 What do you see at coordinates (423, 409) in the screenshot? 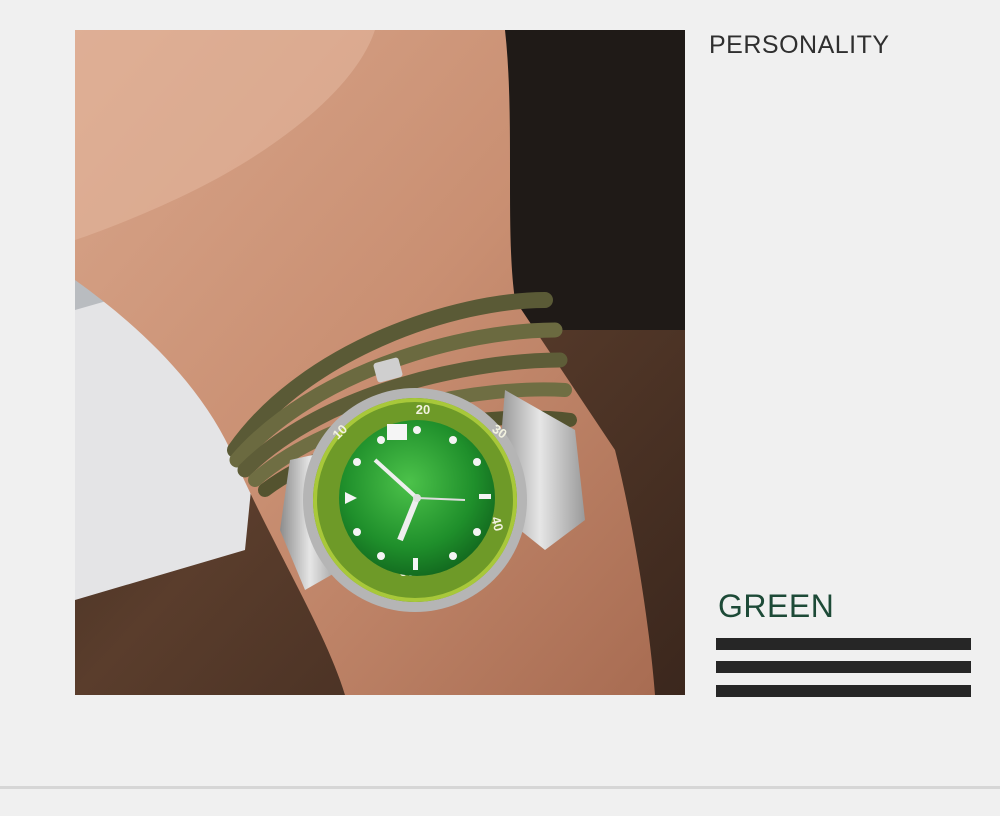
I see `svg-text: 20` at bounding box center [423, 409].